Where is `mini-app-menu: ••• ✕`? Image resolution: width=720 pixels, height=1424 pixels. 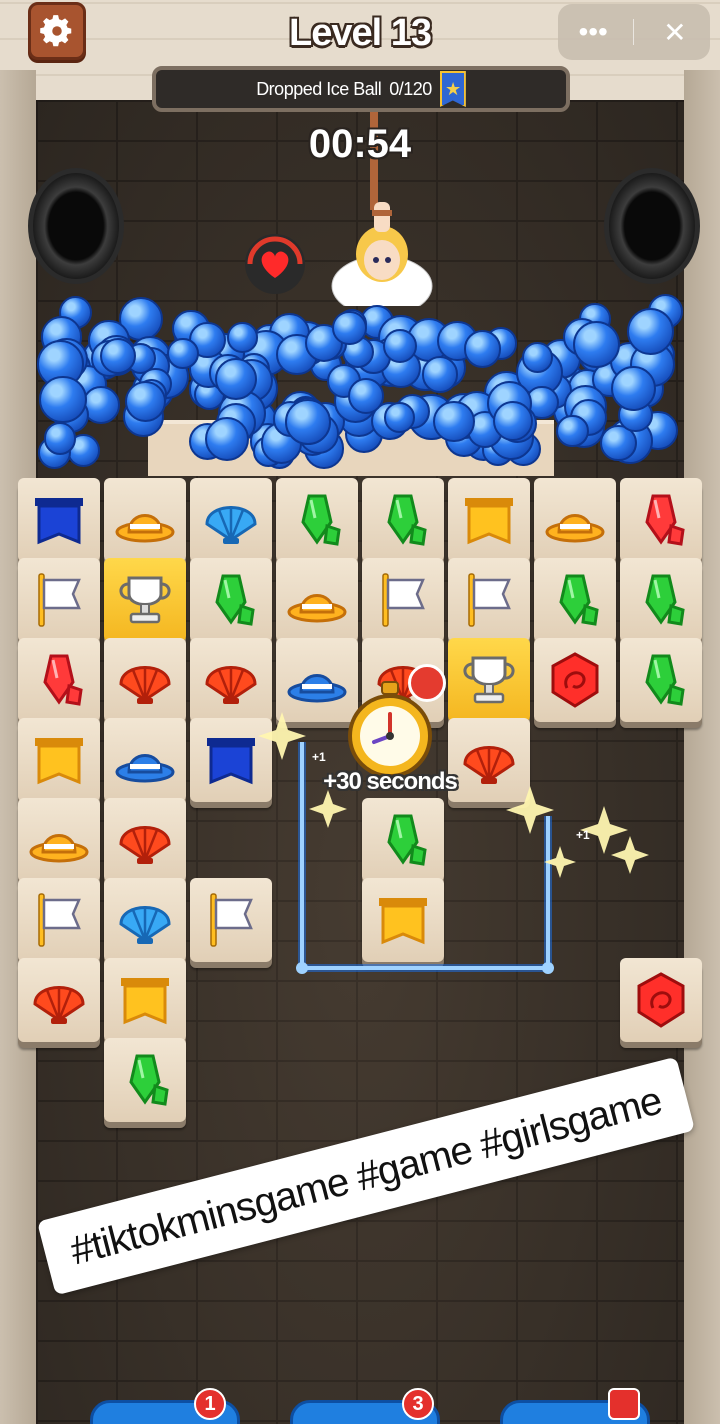
mini-app-menu: ••• ✕ is located at coordinates (634, 32).